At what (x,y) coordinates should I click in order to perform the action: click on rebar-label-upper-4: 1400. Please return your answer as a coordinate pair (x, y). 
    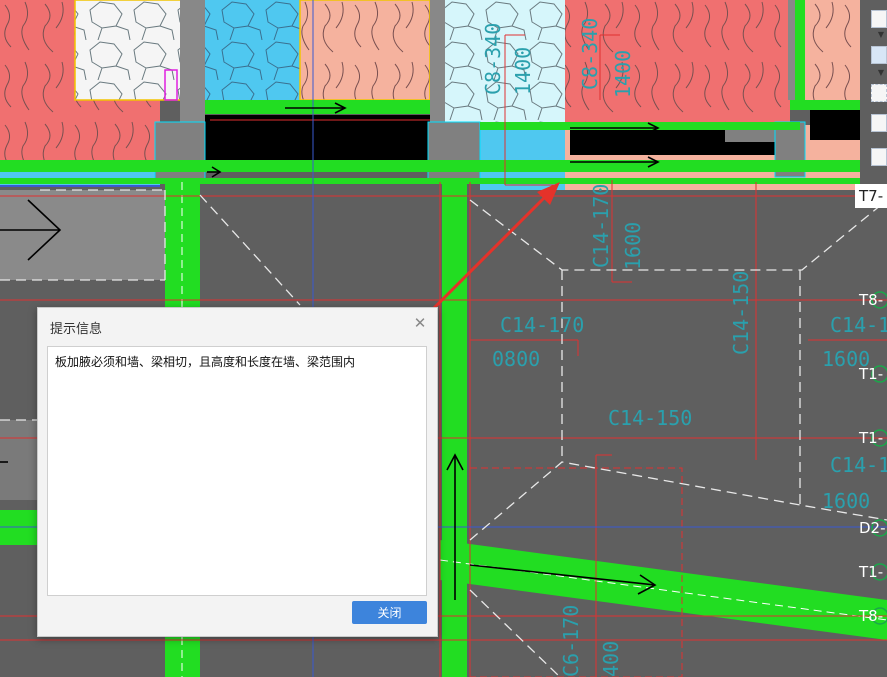
    Looking at the image, I should click on (623, 74).